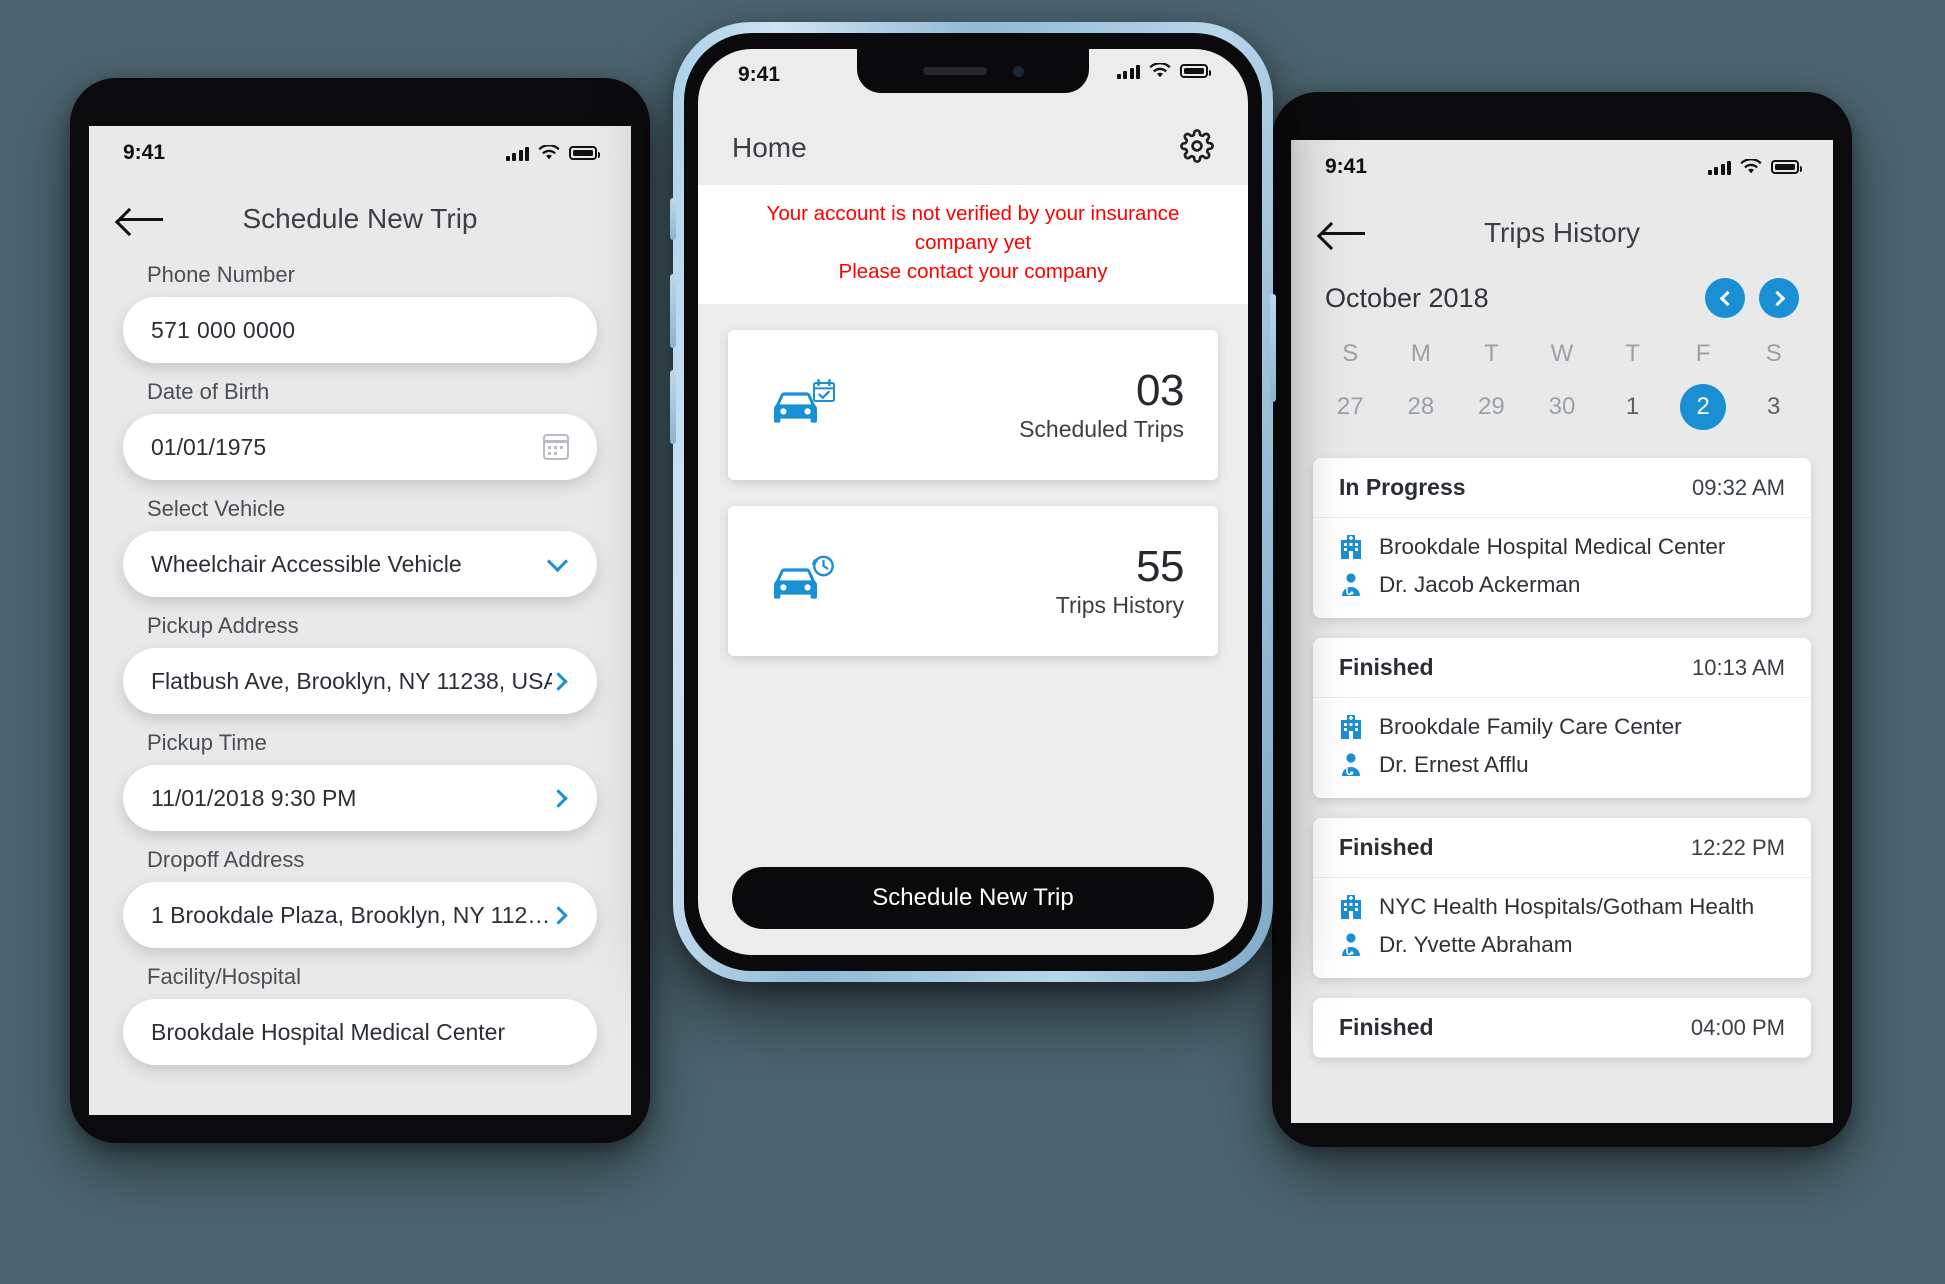 The image size is (1945, 1284). What do you see at coordinates (973, 405) in the screenshot?
I see `scheduled-trips-card: 03 Scheduled Trips` at bounding box center [973, 405].